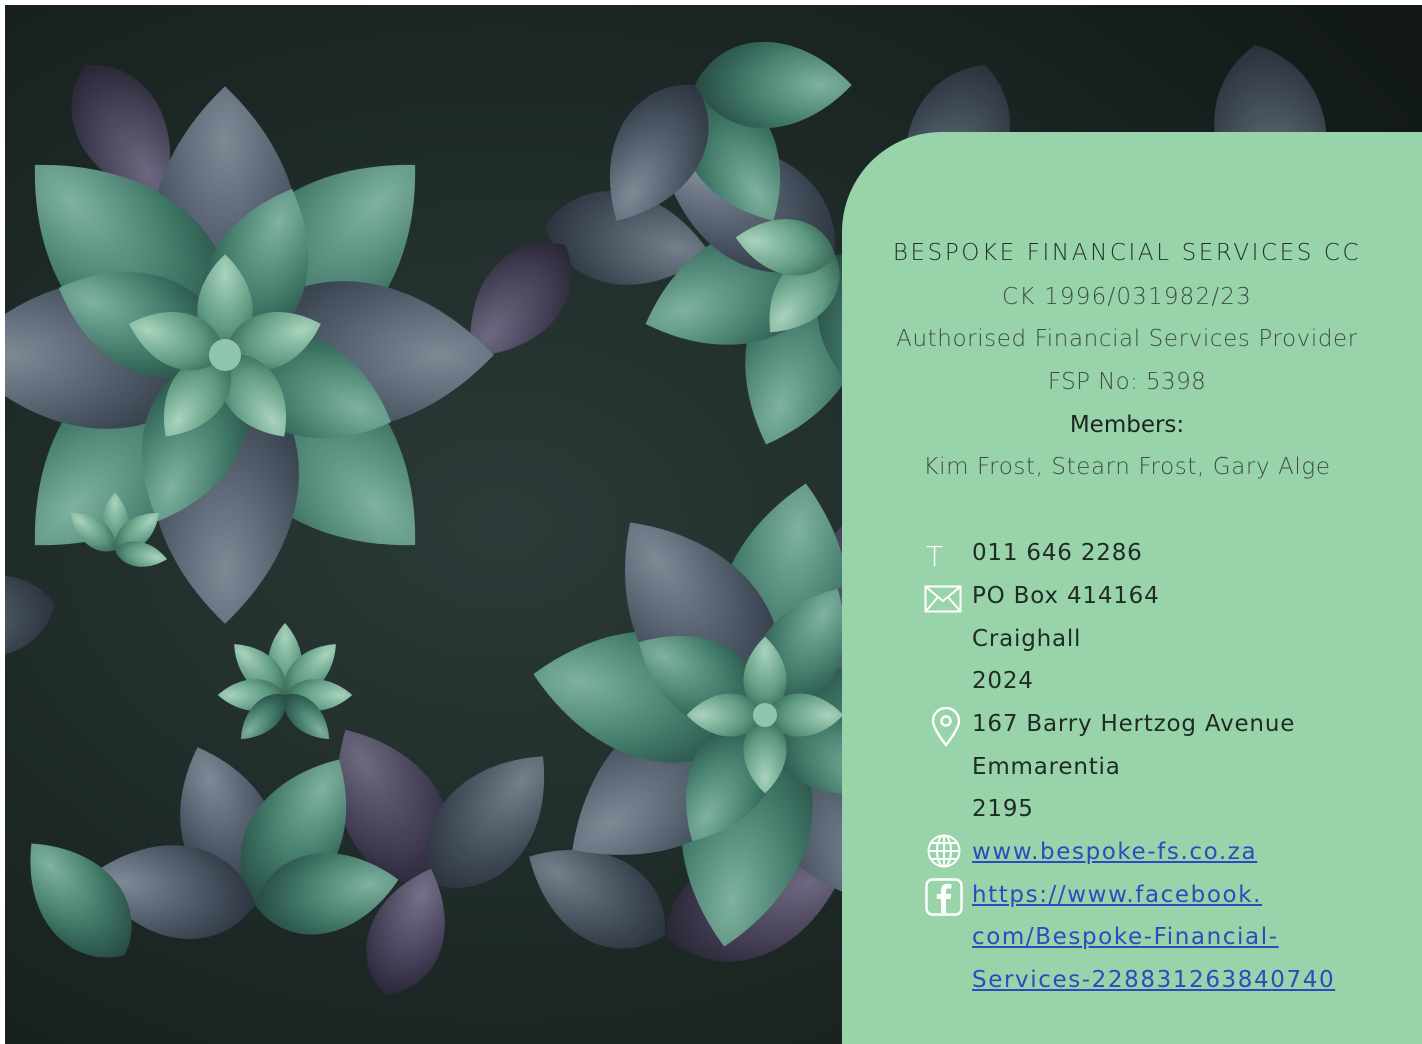 The height and width of the screenshot is (1044, 1422). Describe the element at coordinates (944, 851) in the screenshot. I see `globe-icon` at that location.